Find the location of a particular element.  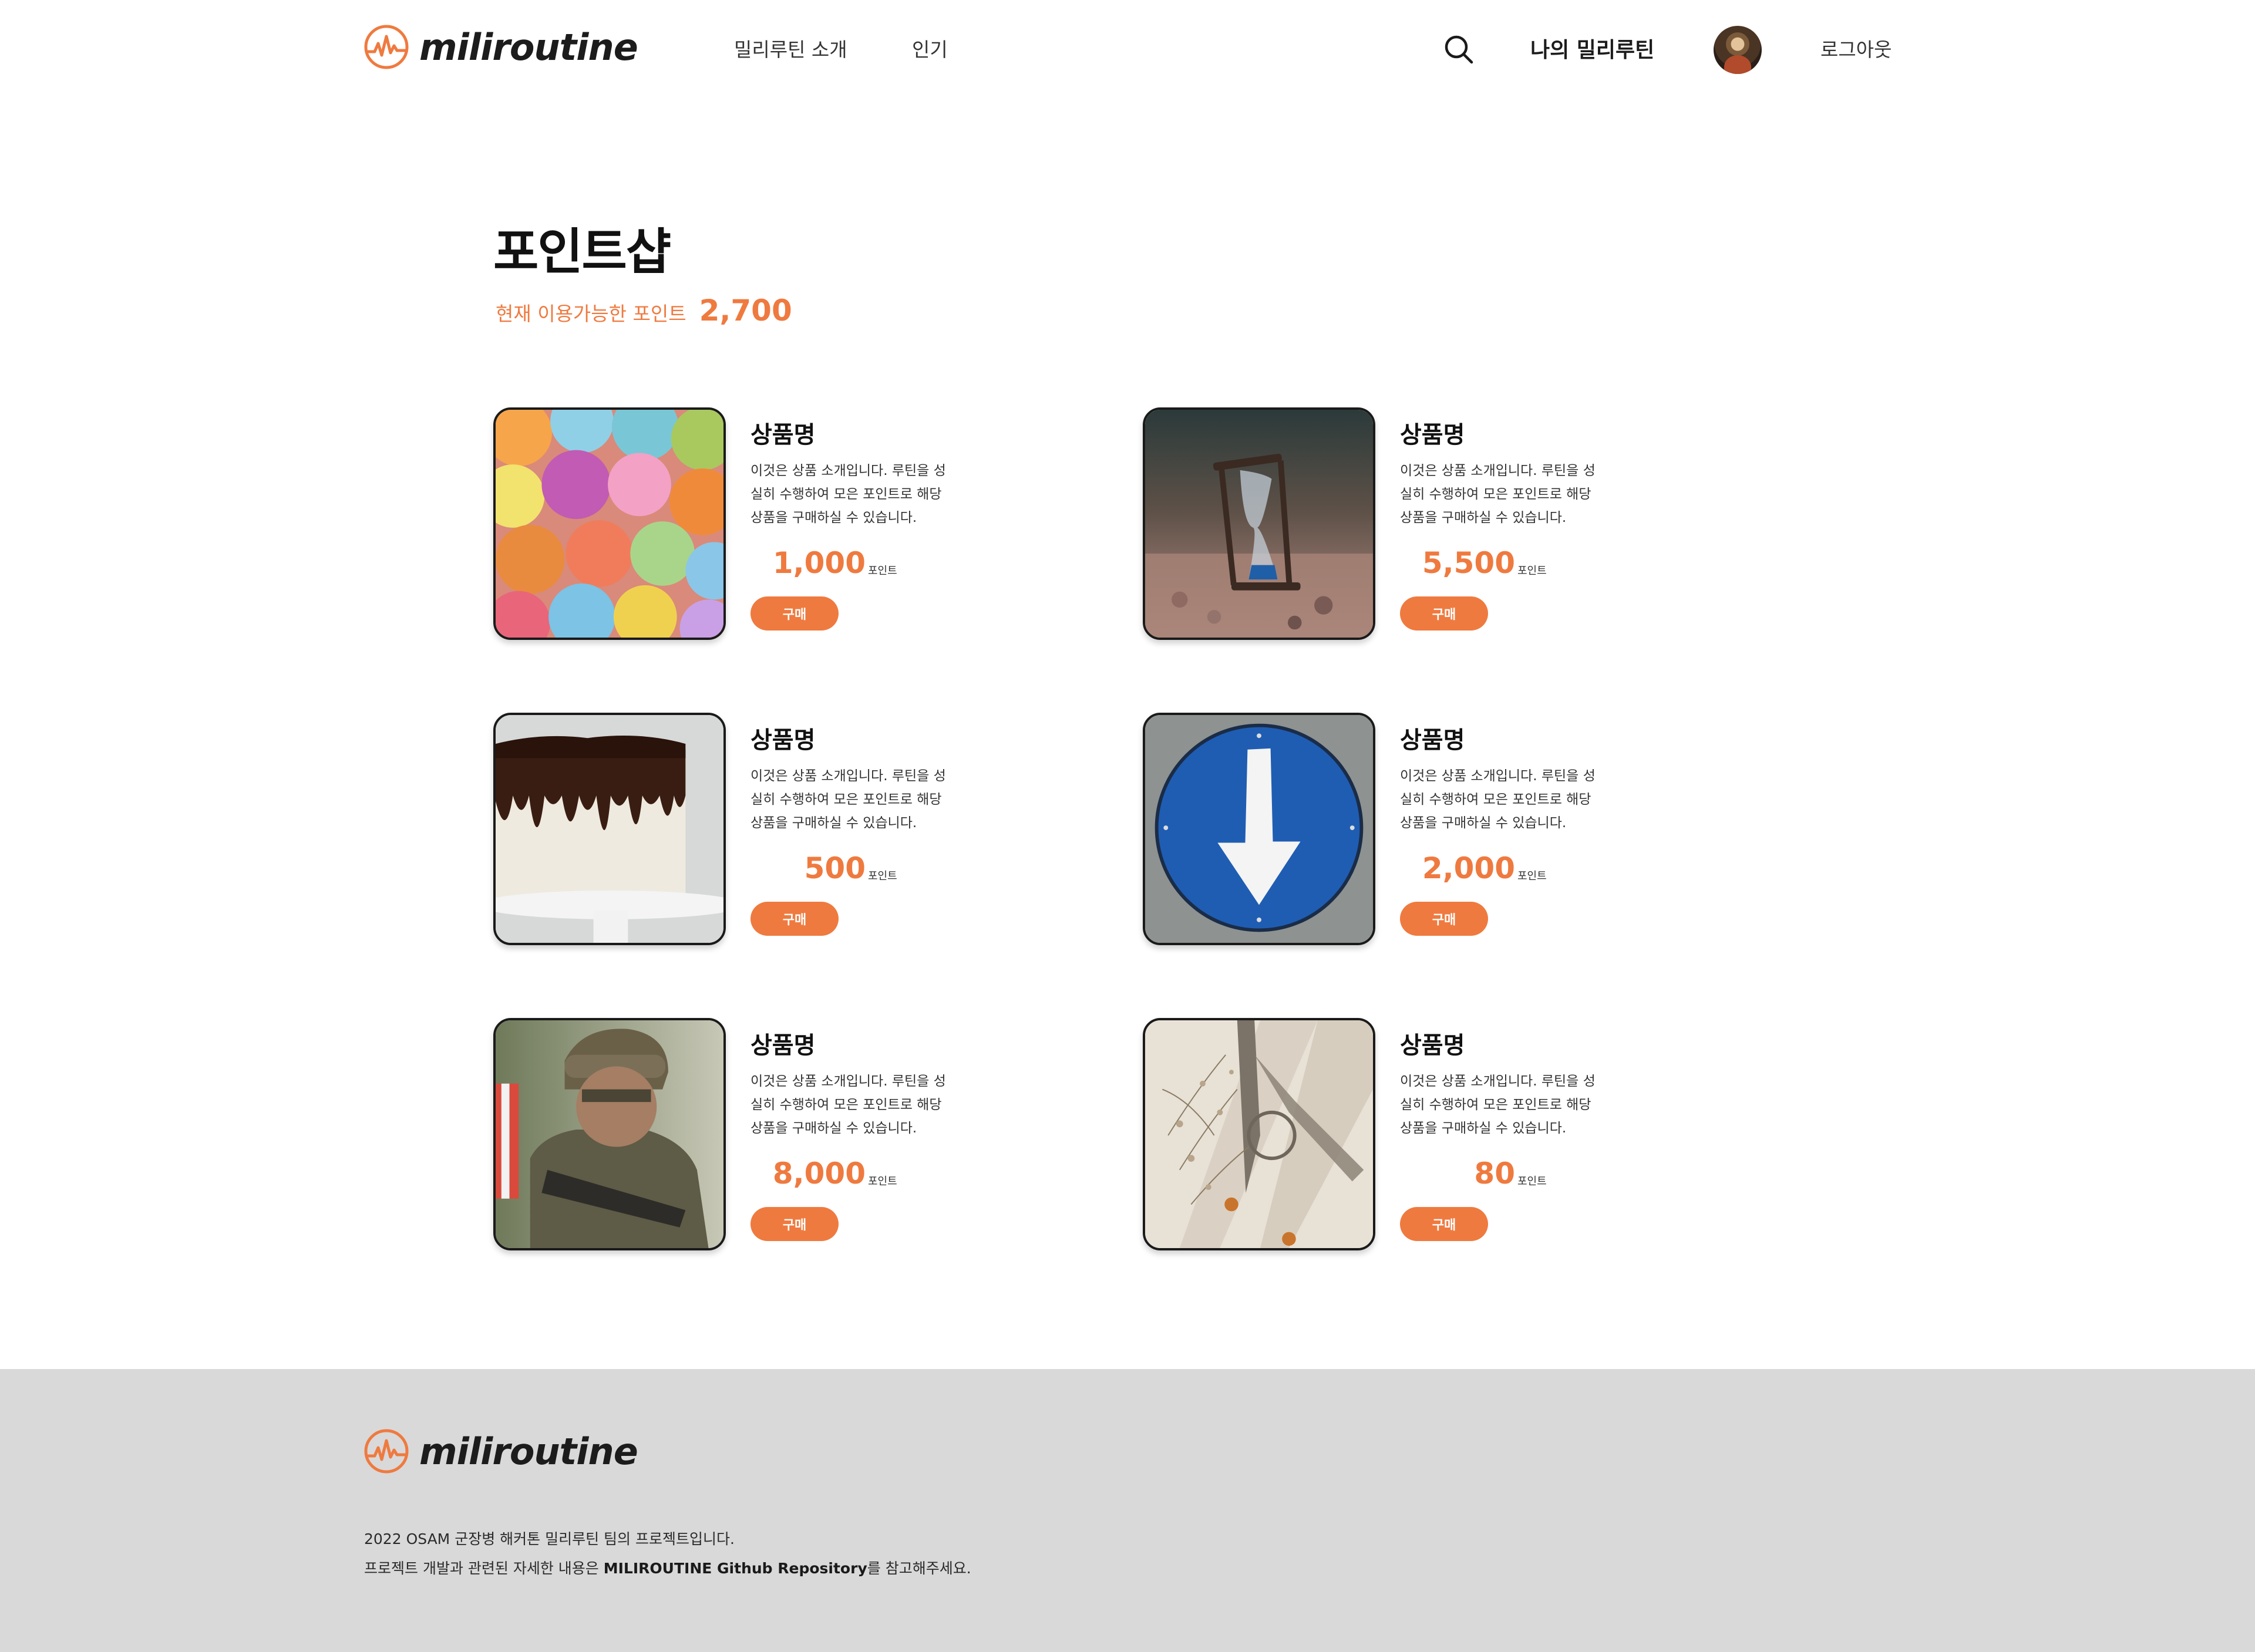

product-price-row: 80 포인트 is located at coordinates (1488, 1177).